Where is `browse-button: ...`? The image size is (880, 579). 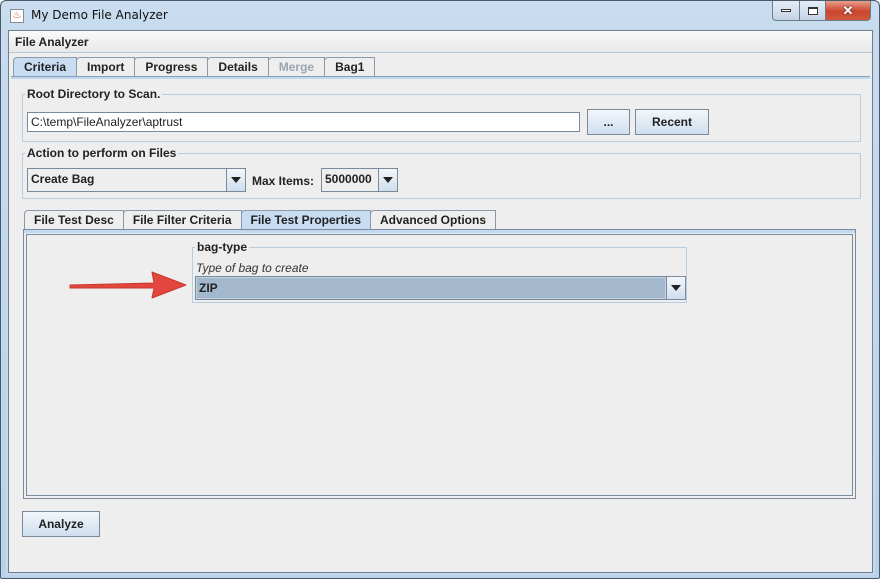 browse-button: ... is located at coordinates (608, 122).